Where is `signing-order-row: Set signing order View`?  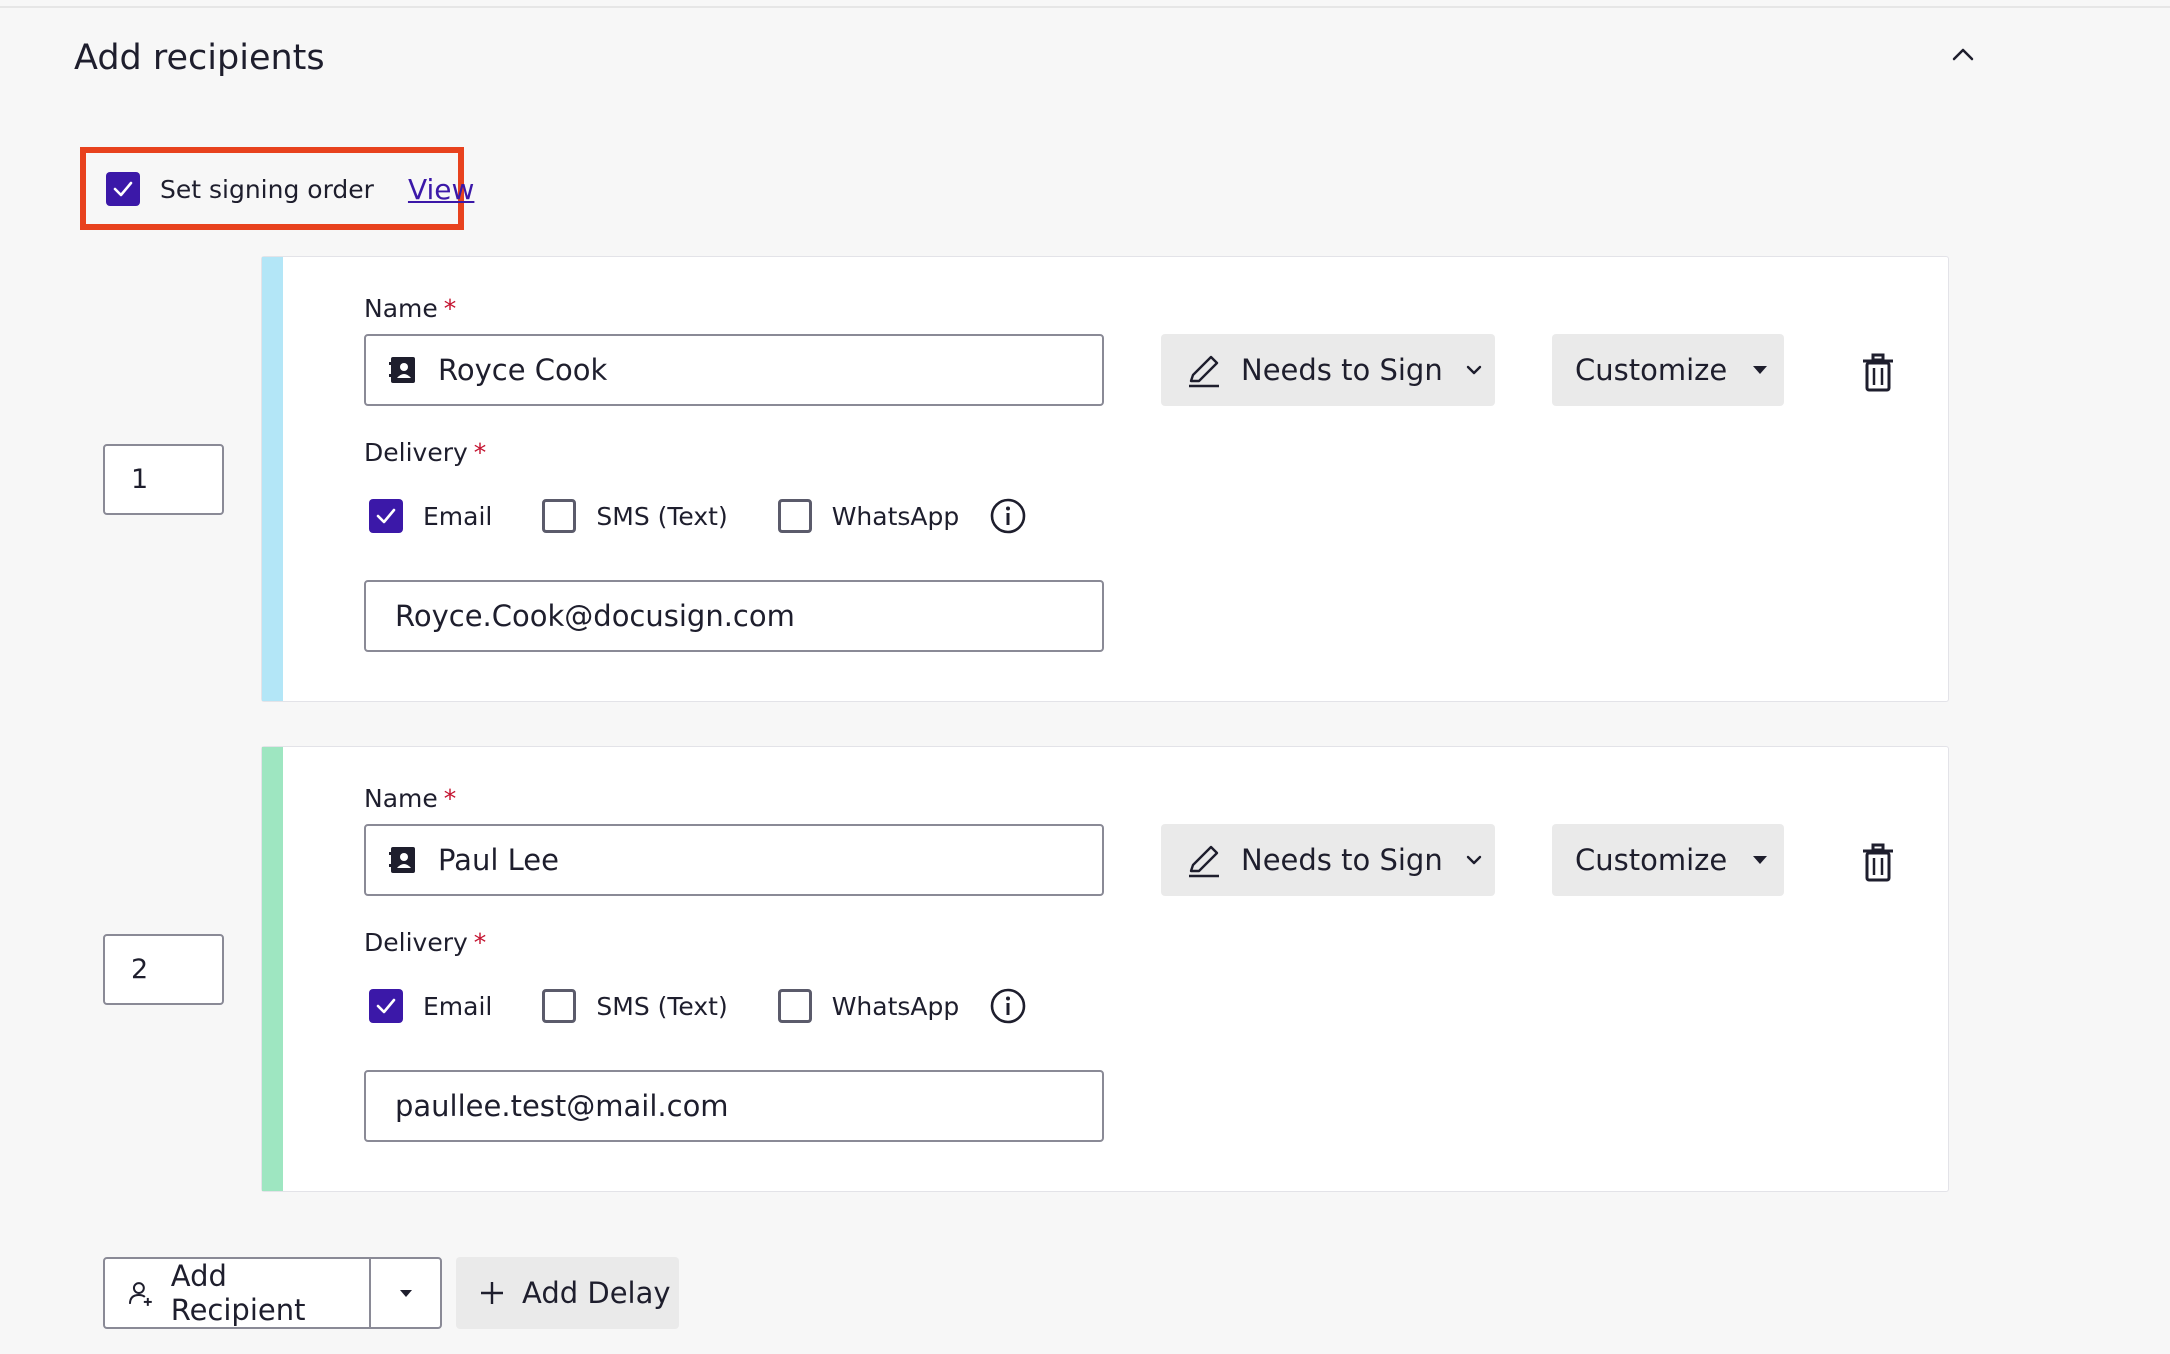 signing-order-row: Set signing order View is located at coordinates (290, 189).